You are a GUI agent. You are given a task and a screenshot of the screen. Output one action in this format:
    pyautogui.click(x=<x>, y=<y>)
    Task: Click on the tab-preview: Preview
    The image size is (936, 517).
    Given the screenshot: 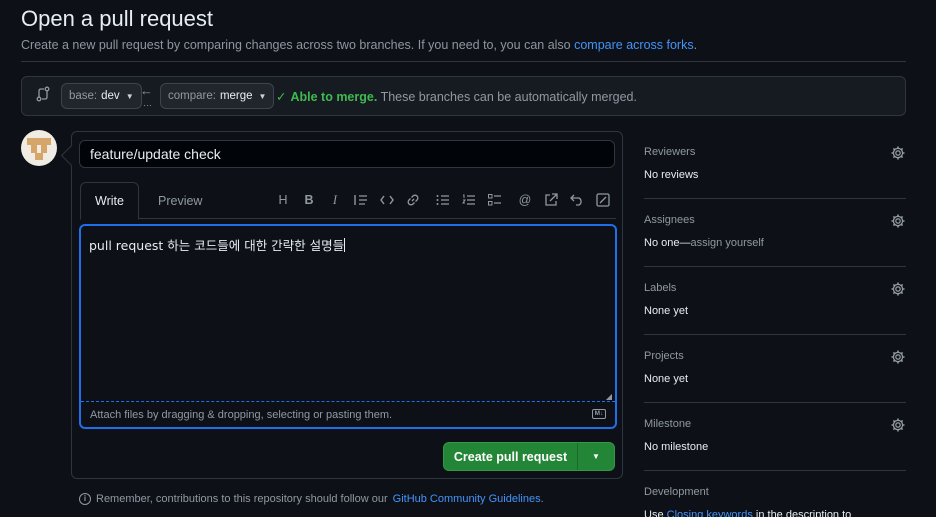 What is the action you would take?
    pyautogui.click(x=180, y=200)
    